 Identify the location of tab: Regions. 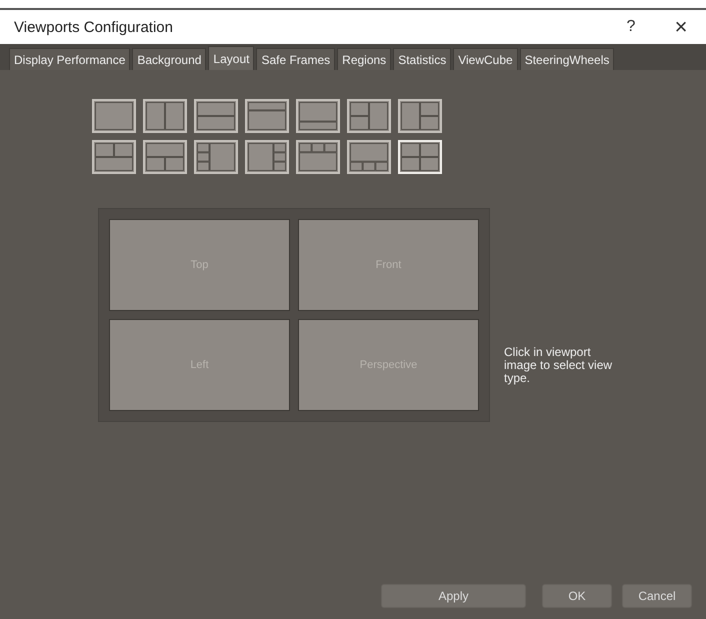
(364, 59).